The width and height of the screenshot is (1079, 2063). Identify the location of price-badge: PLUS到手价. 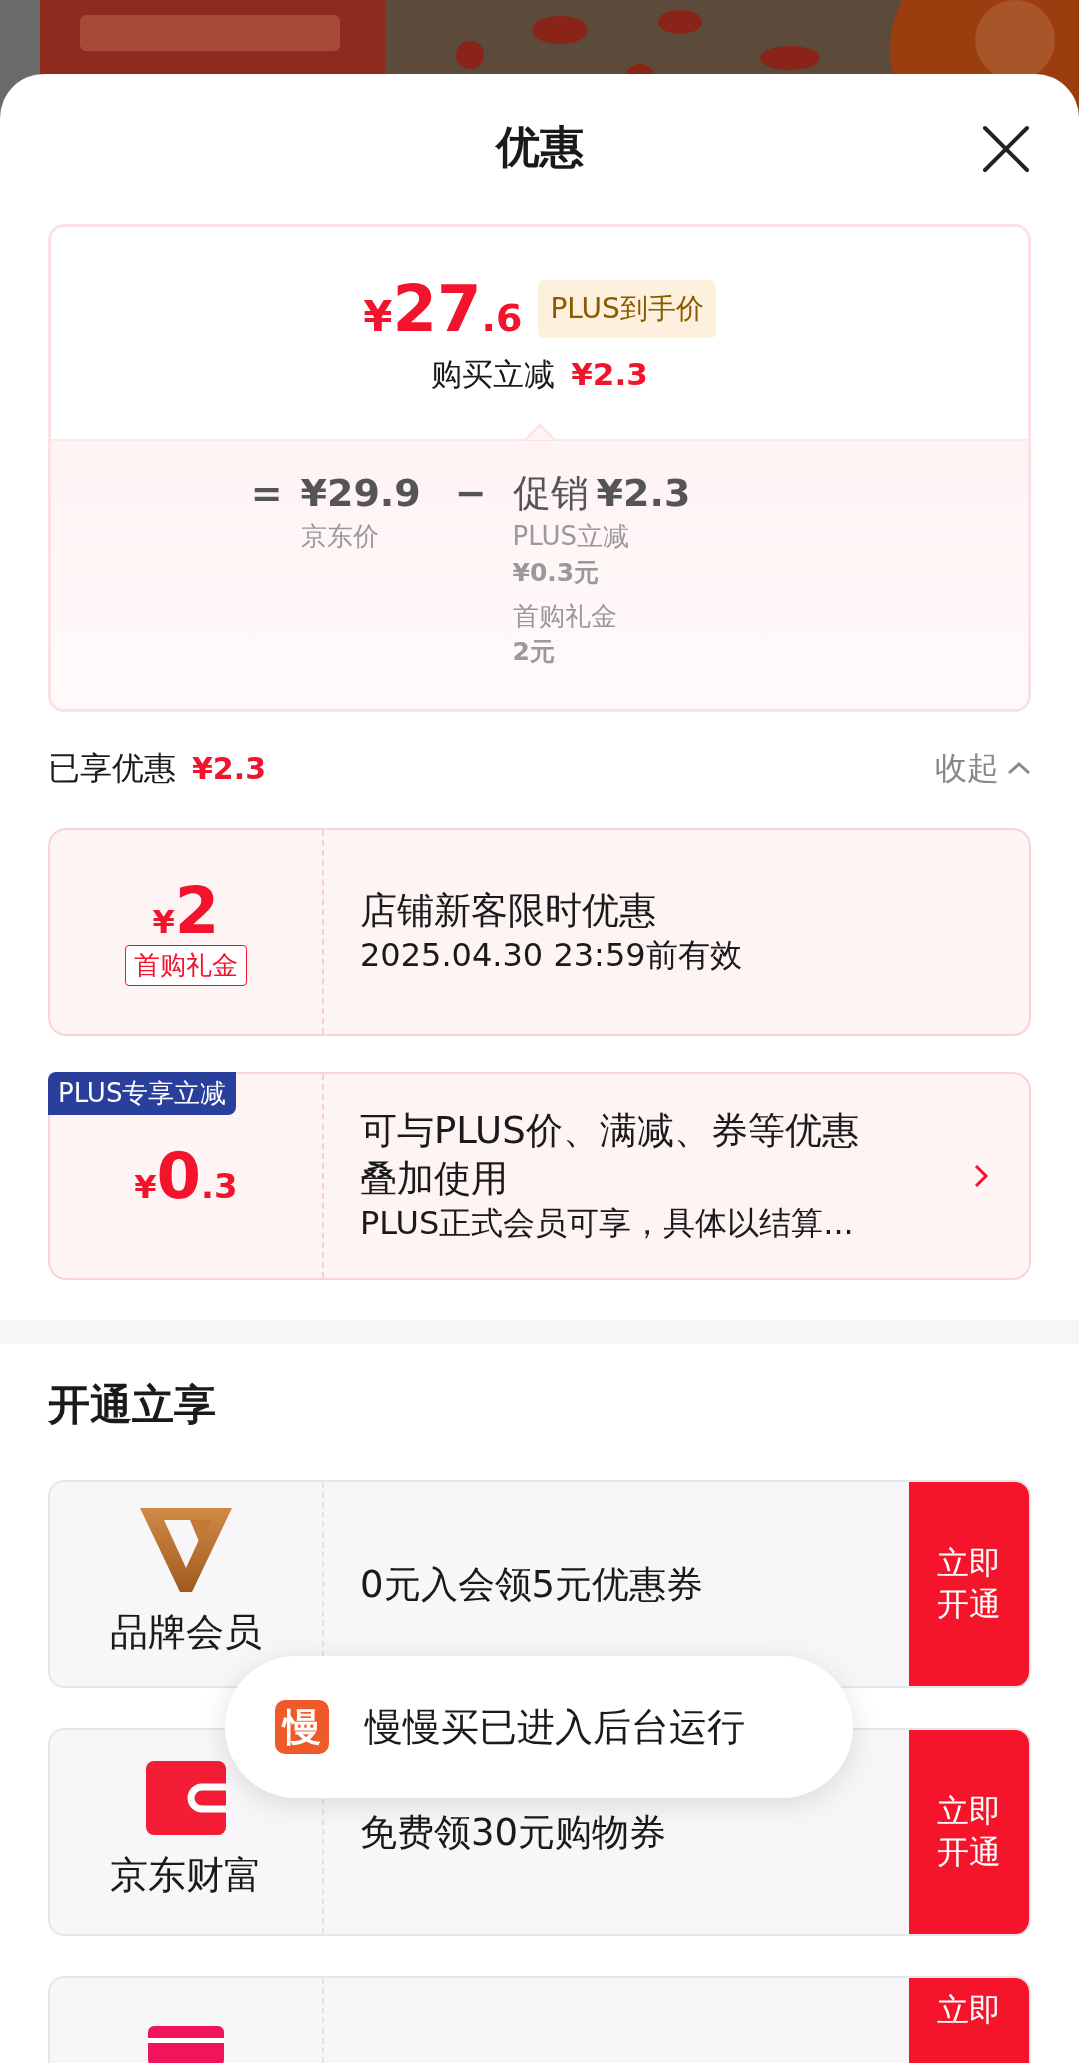
(627, 309).